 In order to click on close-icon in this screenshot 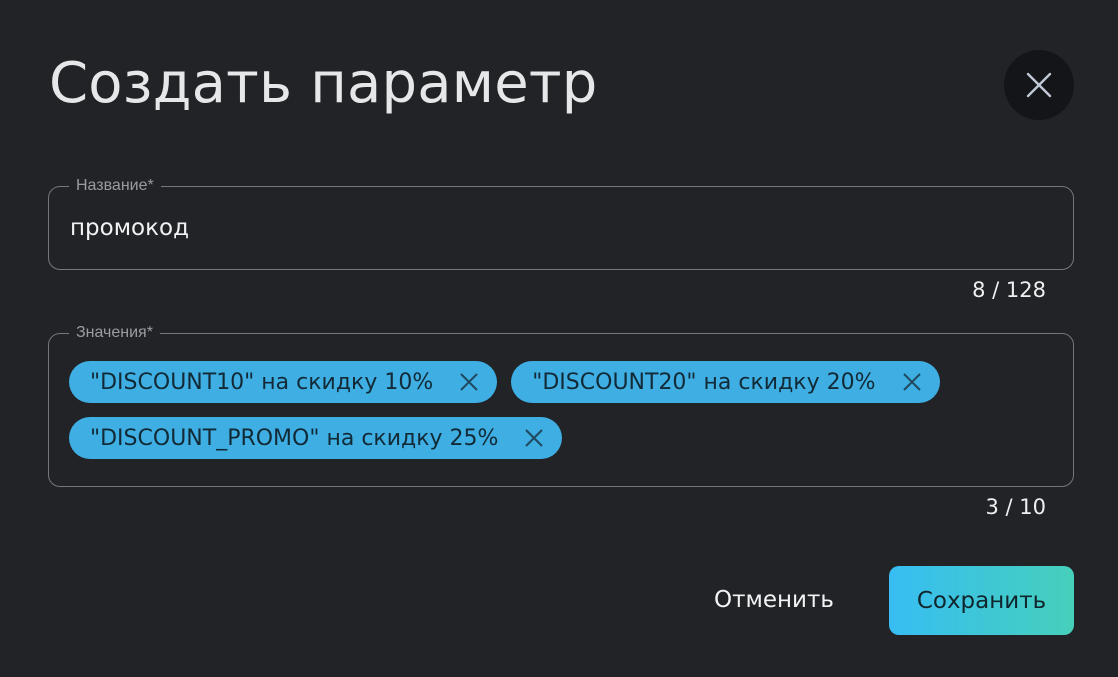, I will do `click(1039, 85)`.